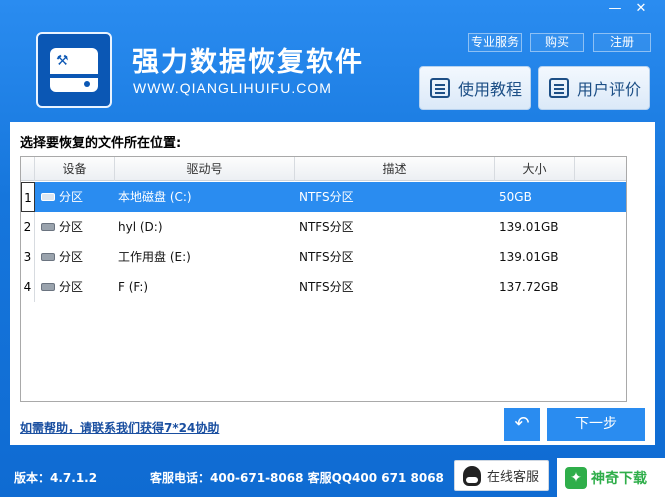 This screenshot has height=497, width=665. What do you see at coordinates (559, 88) in the screenshot?
I see `comment-icon` at bounding box center [559, 88].